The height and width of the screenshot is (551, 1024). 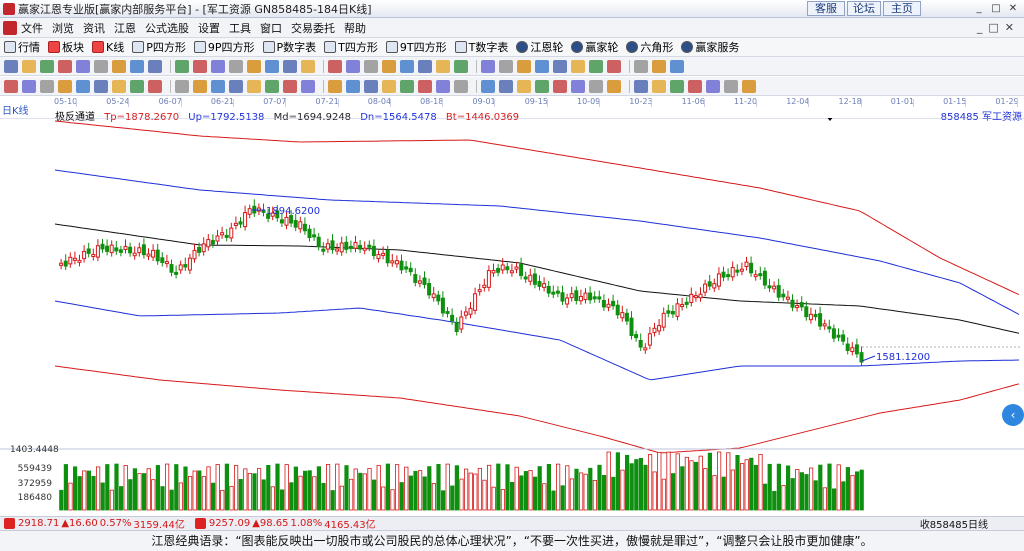 What do you see at coordinates (481, 47) in the screenshot?
I see `nav-t-table: T数字表` at bounding box center [481, 47].